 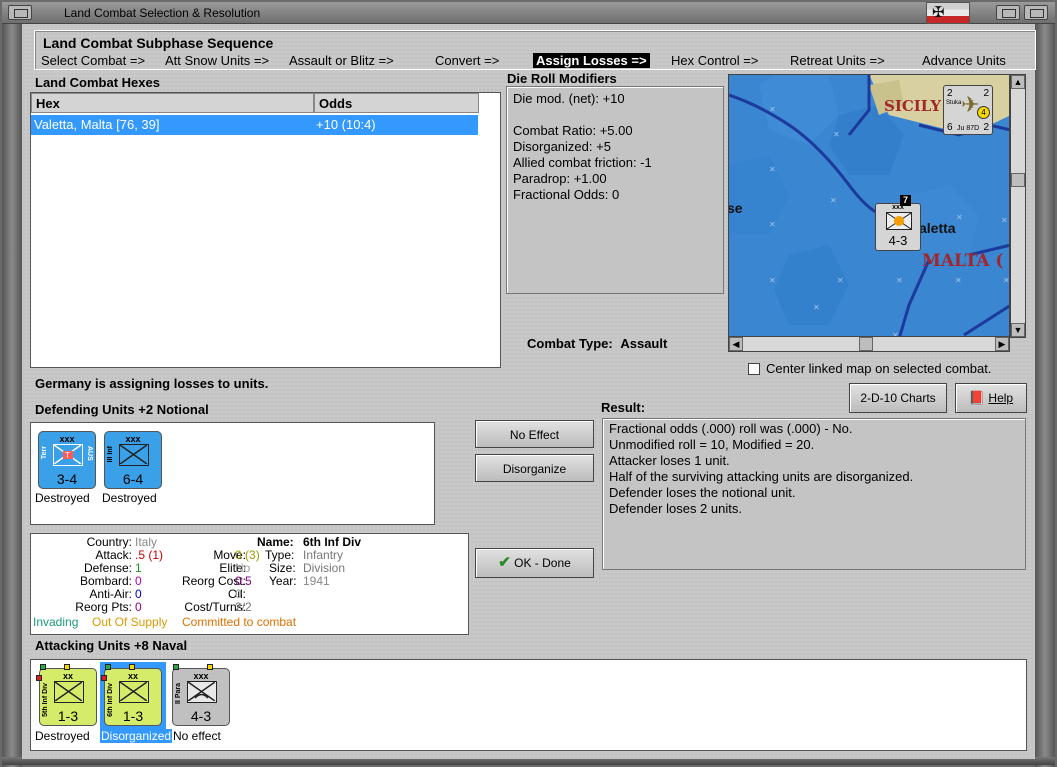 I want to click on map-label-valetta: aletta, so click(x=937, y=228).